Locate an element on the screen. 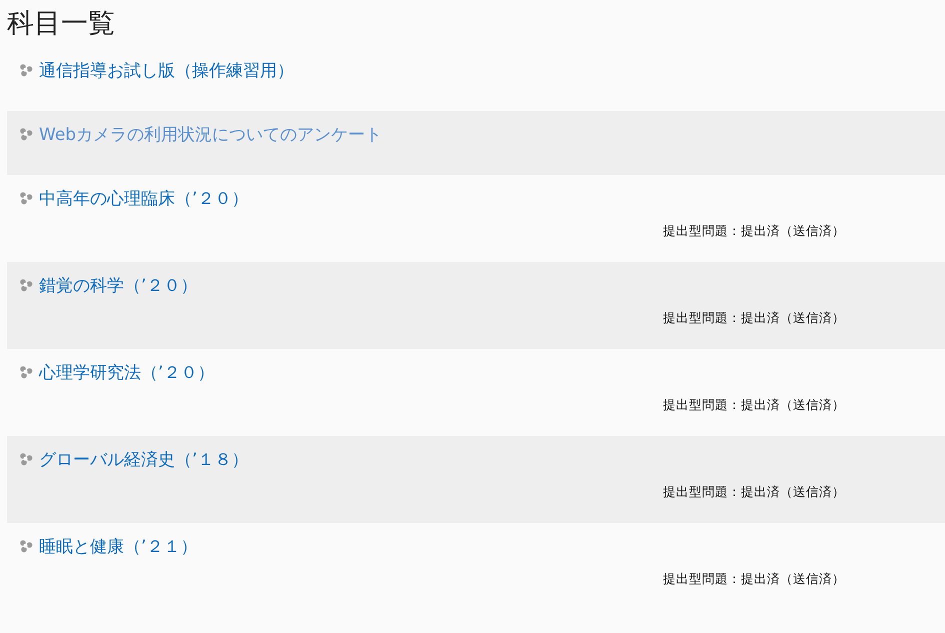 Image resolution: width=945 pixels, height=633 pixels. course-link: 錯覚の科学（’２０） is located at coordinates (118, 285).